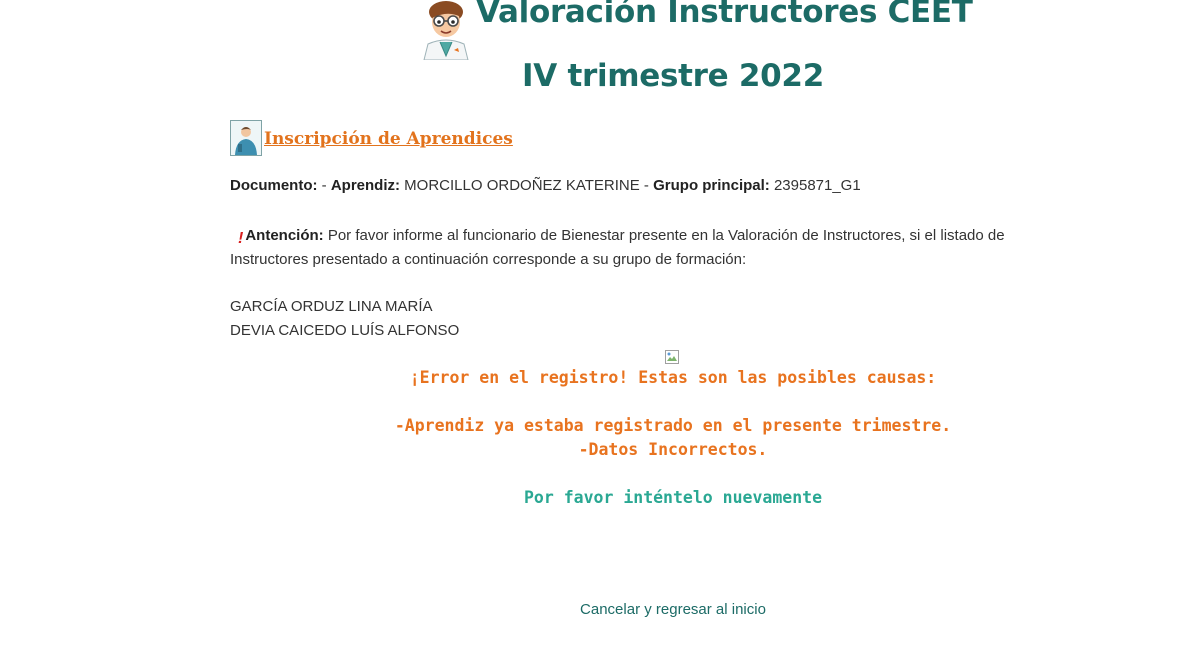 Image resolution: width=1186 pixels, height=649 pixels. I want to click on aprendiz-label: Aprendiz:, so click(365, 185).